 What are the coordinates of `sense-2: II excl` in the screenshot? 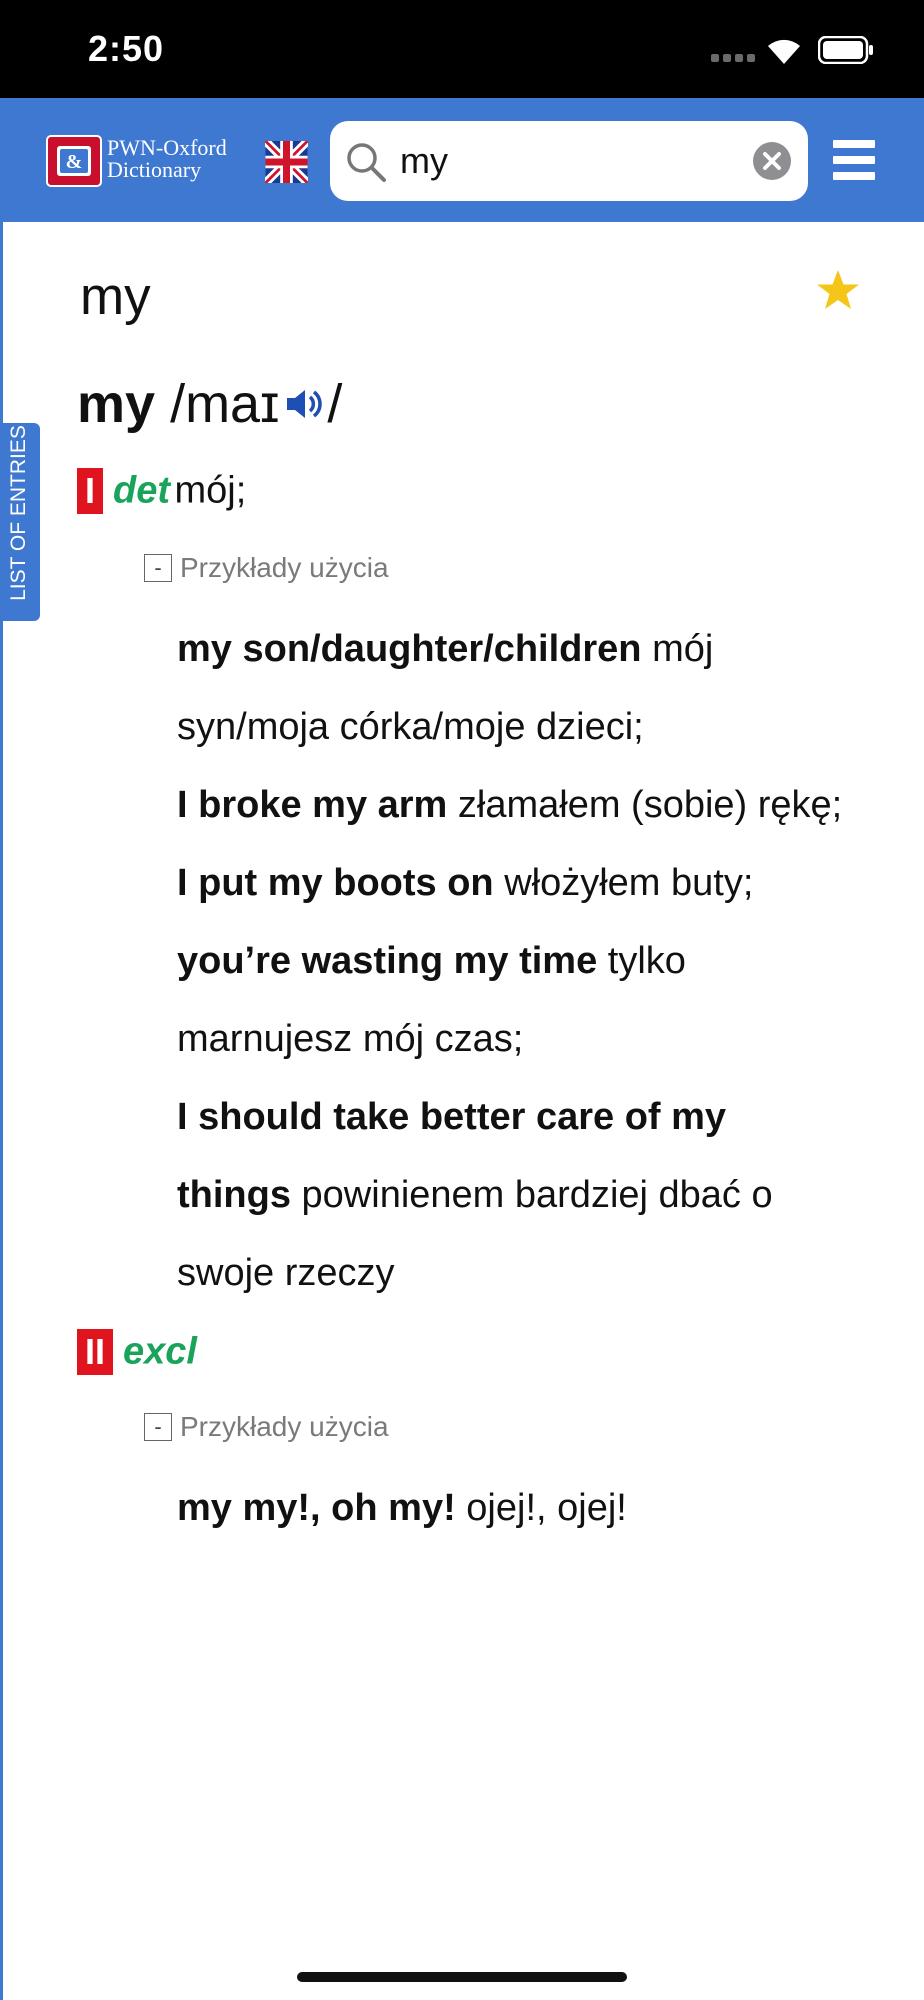 It's located at (137, 1352).